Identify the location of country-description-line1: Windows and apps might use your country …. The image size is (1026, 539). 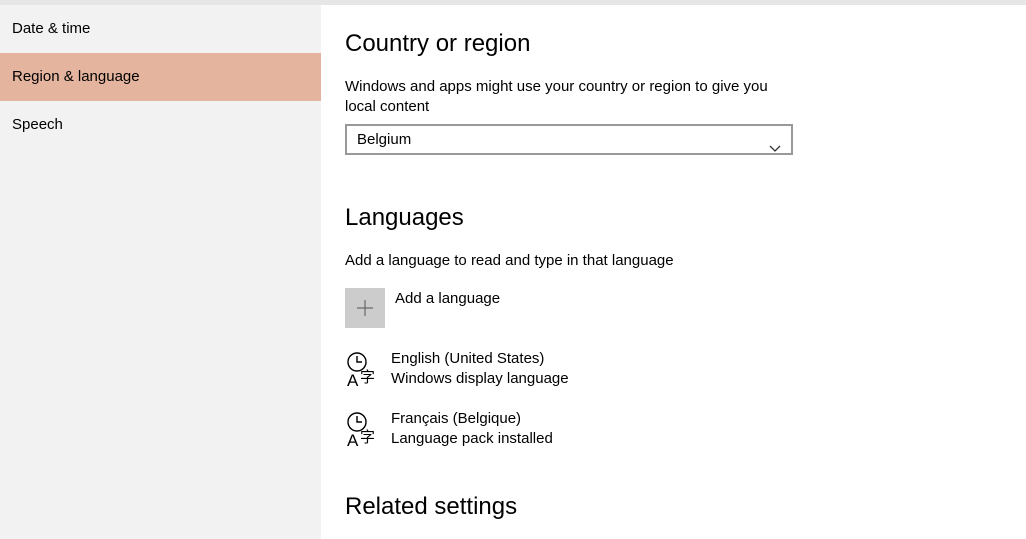
(556, 86).